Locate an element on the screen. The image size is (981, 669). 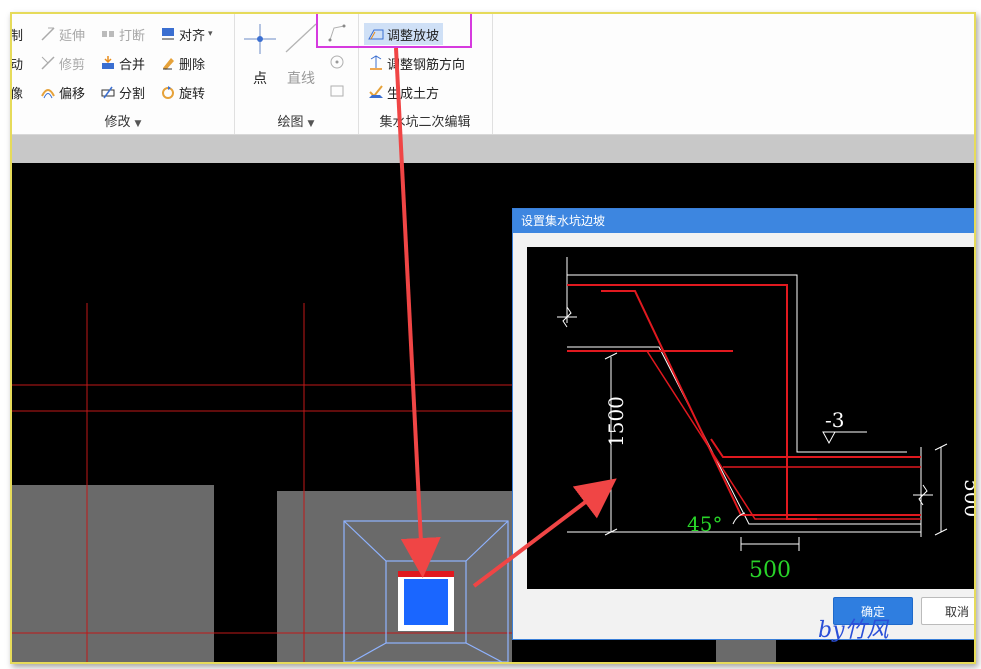
mirror-label: 像 is located at coordinates (17, 94).